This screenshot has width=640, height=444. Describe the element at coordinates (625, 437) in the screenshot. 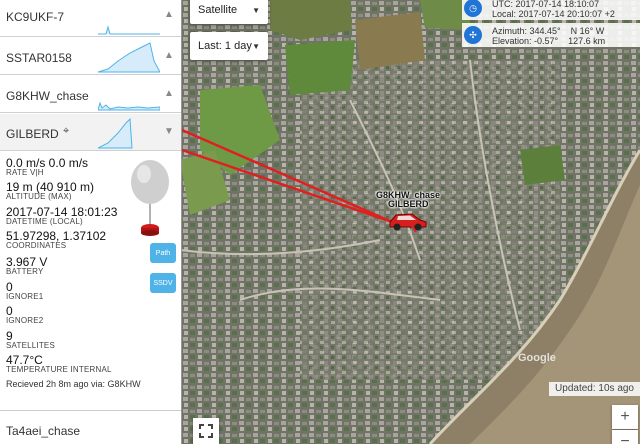

I see `zoom-out-button: −` at that location.